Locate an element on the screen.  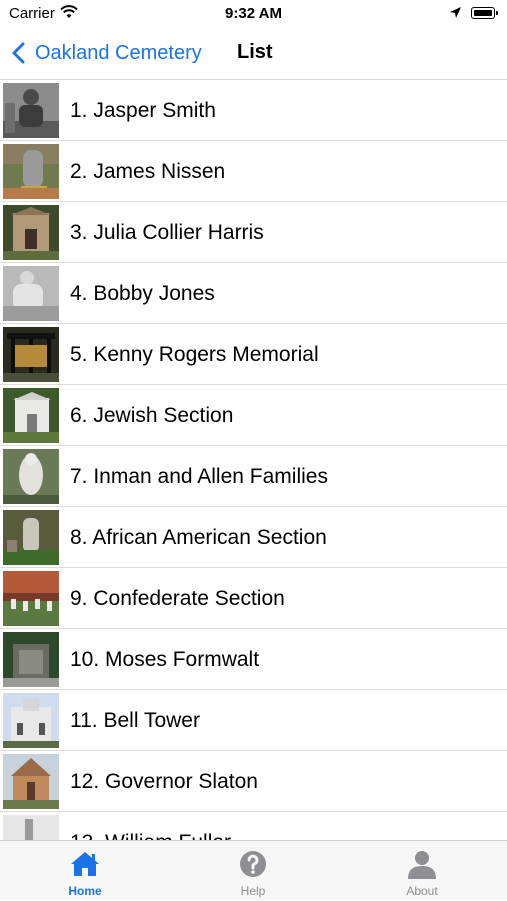
list-item: 12. Governor Slaton is located at coordinates (253, 781).